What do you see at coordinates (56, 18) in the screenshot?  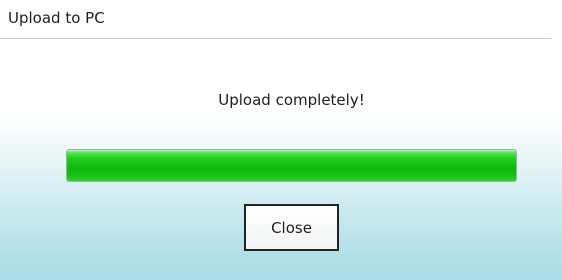 I see `dialog-title: Upload to PC` at bounding box center [56, 18].